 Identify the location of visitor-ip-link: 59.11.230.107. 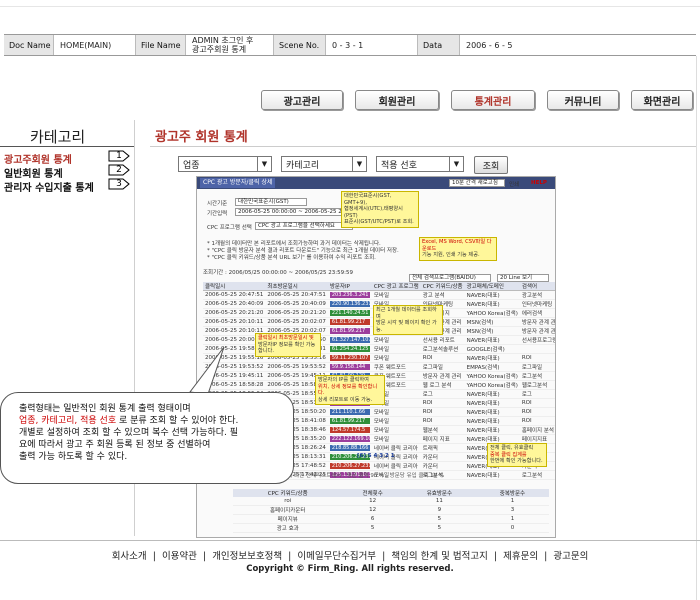
(349, 357).